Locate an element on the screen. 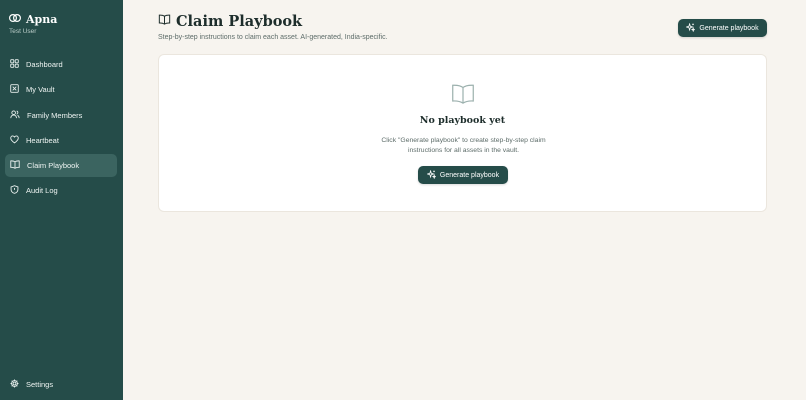 This screenshot has width=806, height=400. sidebar-item-settings: Settings is located at coordinates (61, 384).